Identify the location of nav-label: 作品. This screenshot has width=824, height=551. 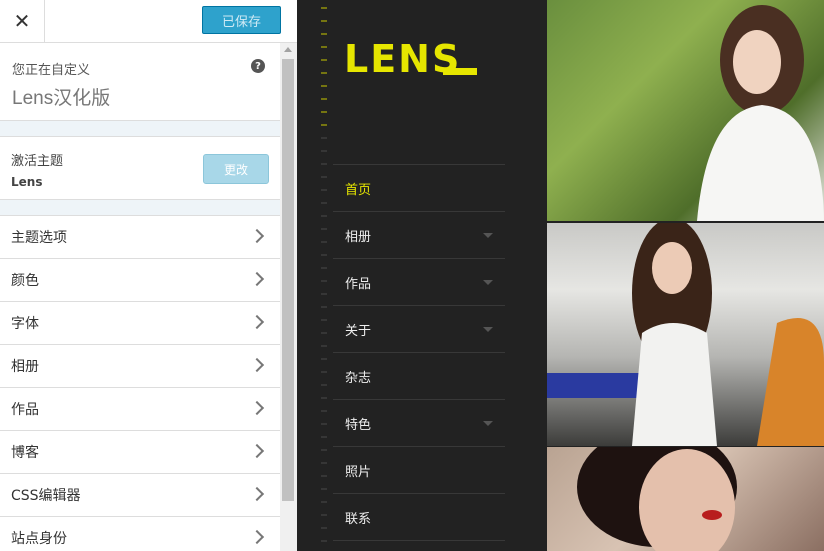
(358, 284).